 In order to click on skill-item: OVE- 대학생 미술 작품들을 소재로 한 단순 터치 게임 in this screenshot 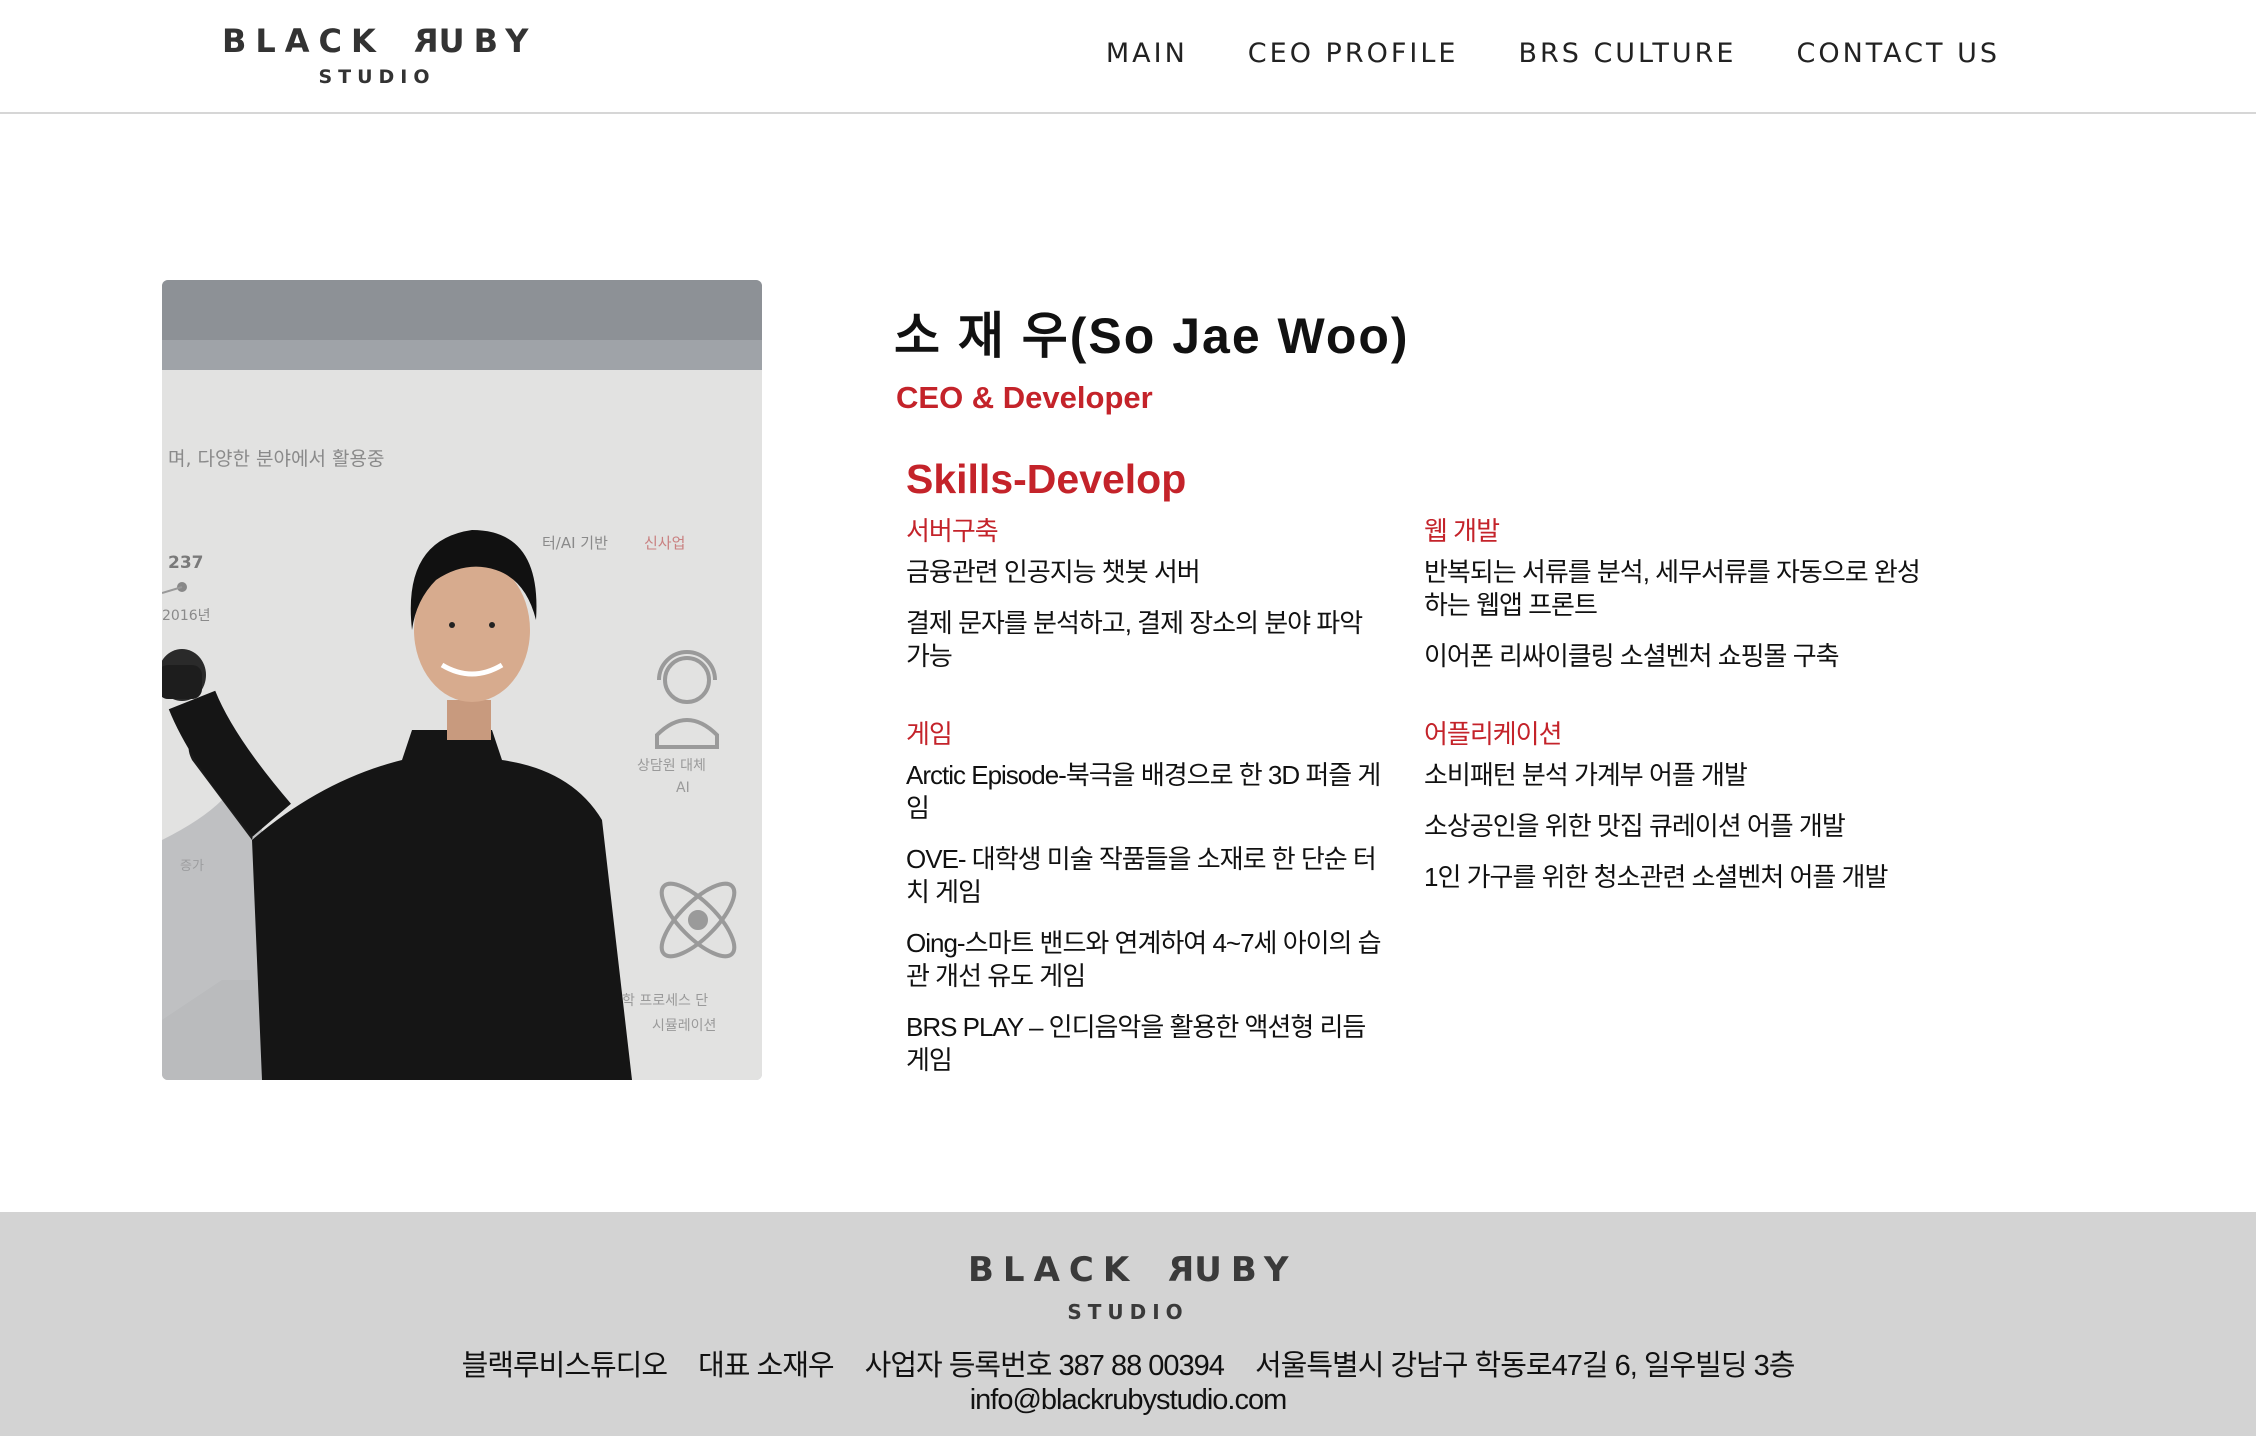, I will do `click(1141, 875)`.